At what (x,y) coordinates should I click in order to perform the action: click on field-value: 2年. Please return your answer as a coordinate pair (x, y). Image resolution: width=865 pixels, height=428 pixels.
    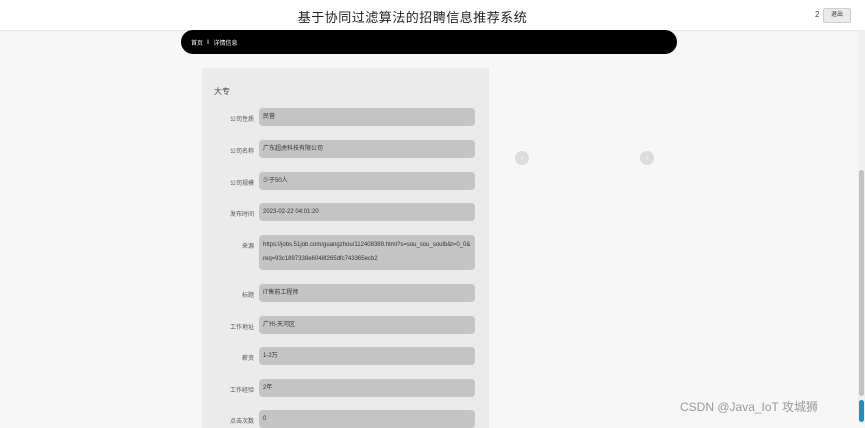
    Looking at the image, I should click on (367, 388).